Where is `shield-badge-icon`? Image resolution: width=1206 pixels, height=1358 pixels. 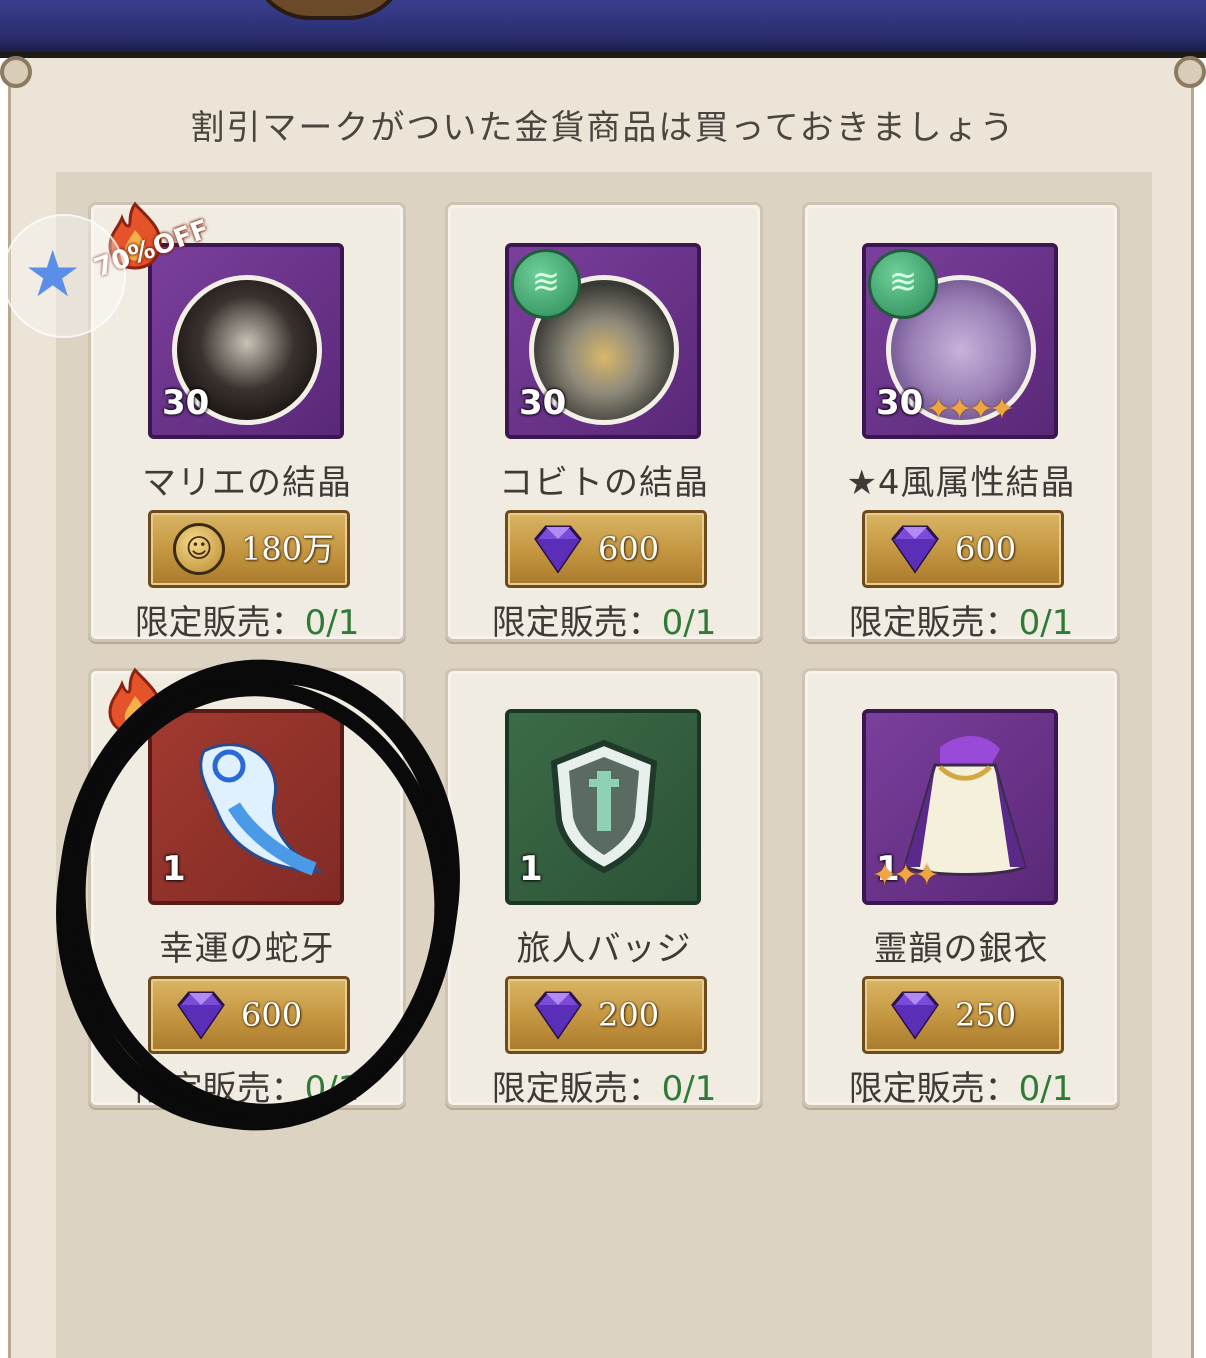
shield-badge-icon is located at coordinates (604, 806).